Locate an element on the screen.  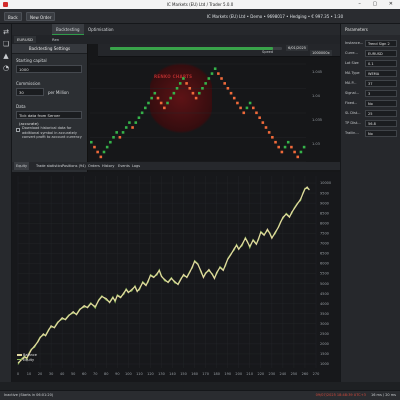
x-tick-label: 40 is located at coordinates (62, 374).